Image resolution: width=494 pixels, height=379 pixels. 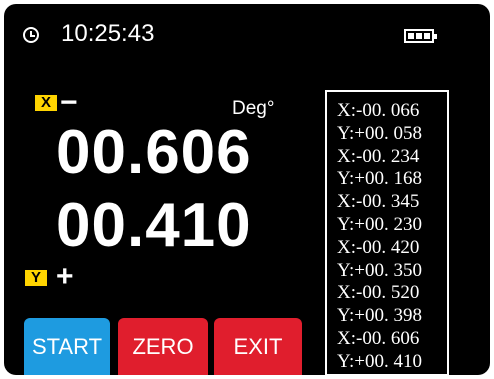 I want to click on battery-full-icon, so click(x=420, y=36).